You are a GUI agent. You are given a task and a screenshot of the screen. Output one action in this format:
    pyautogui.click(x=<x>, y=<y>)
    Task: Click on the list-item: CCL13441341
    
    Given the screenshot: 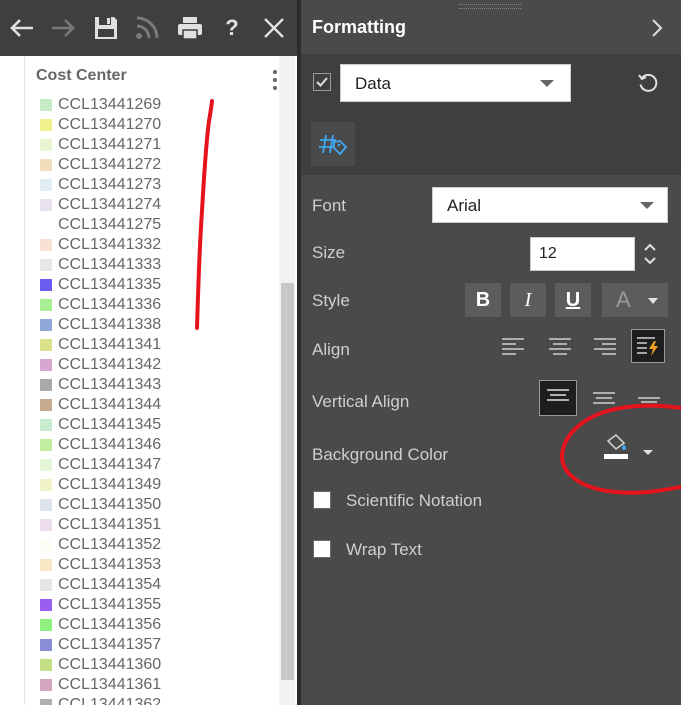 What is the action you would take?
    pyautogui.click(x=100, y=345)
    